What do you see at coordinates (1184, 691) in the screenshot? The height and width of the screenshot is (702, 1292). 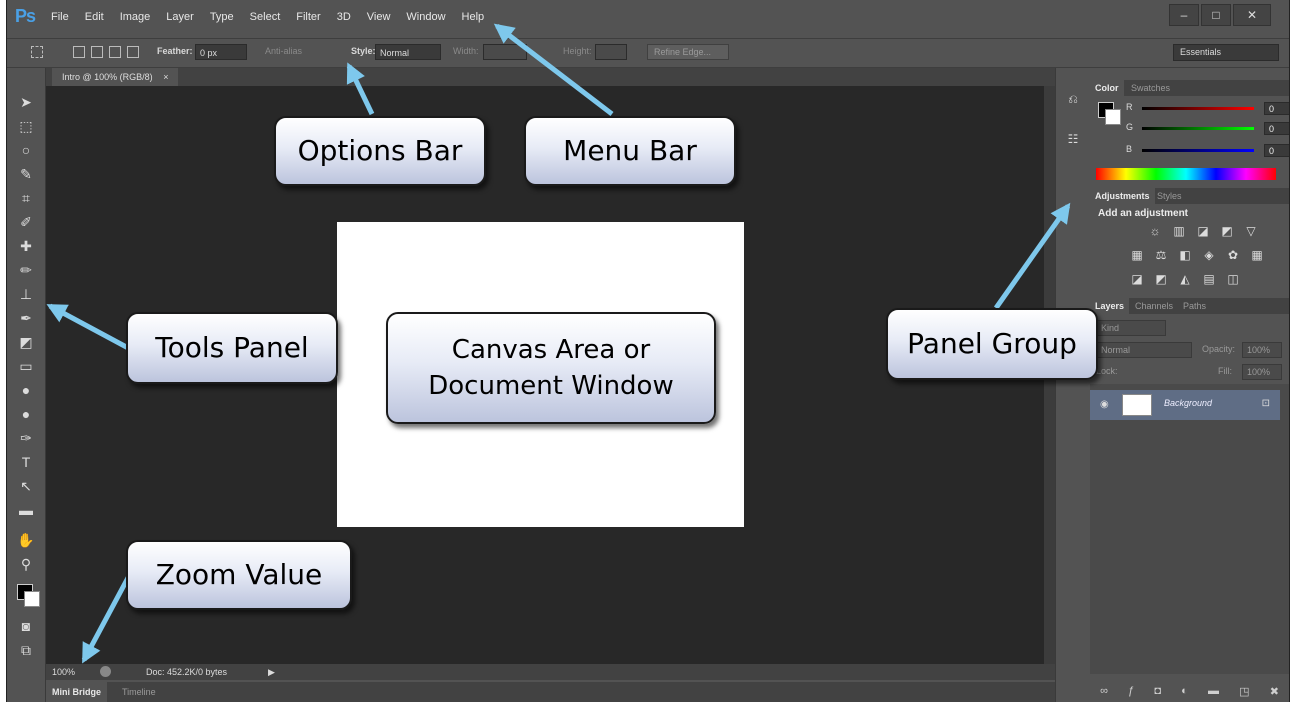 I see `new-adjustment-icon: ◐` at bounding box center [1184, 691].